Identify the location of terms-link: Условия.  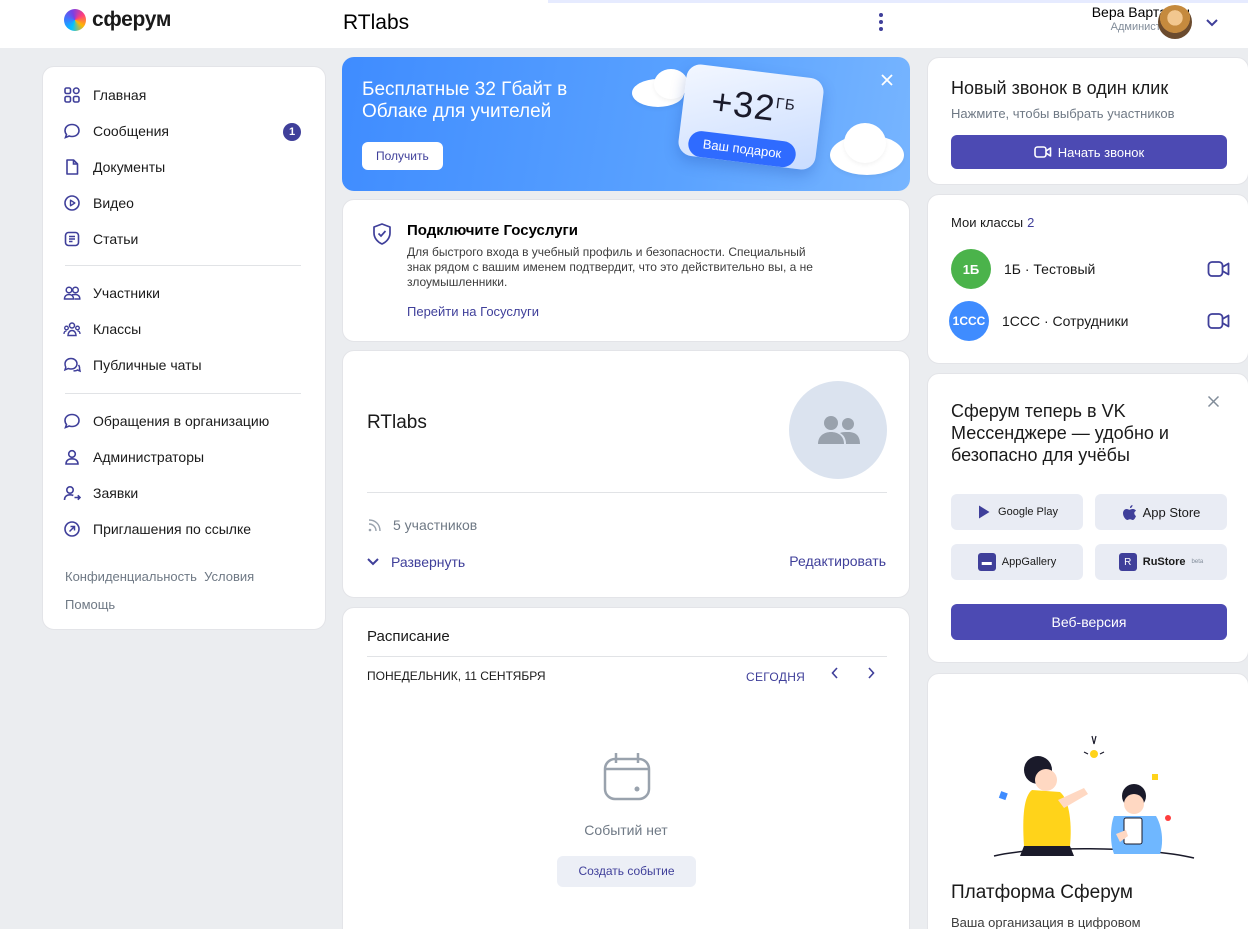
(229, 576).